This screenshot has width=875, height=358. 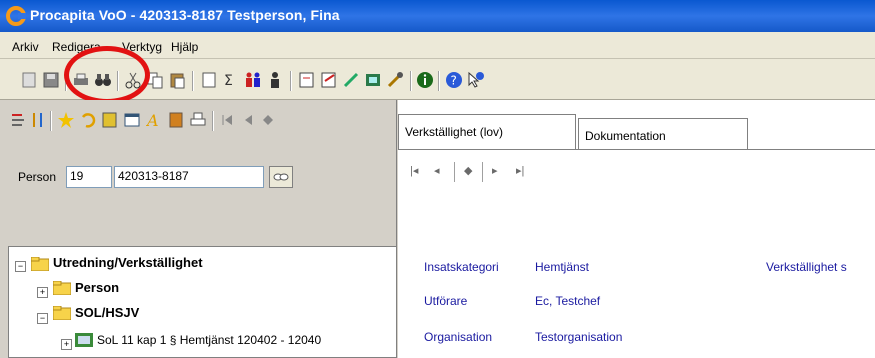 I want to click on undo-icon, so click(x=88, y=120).